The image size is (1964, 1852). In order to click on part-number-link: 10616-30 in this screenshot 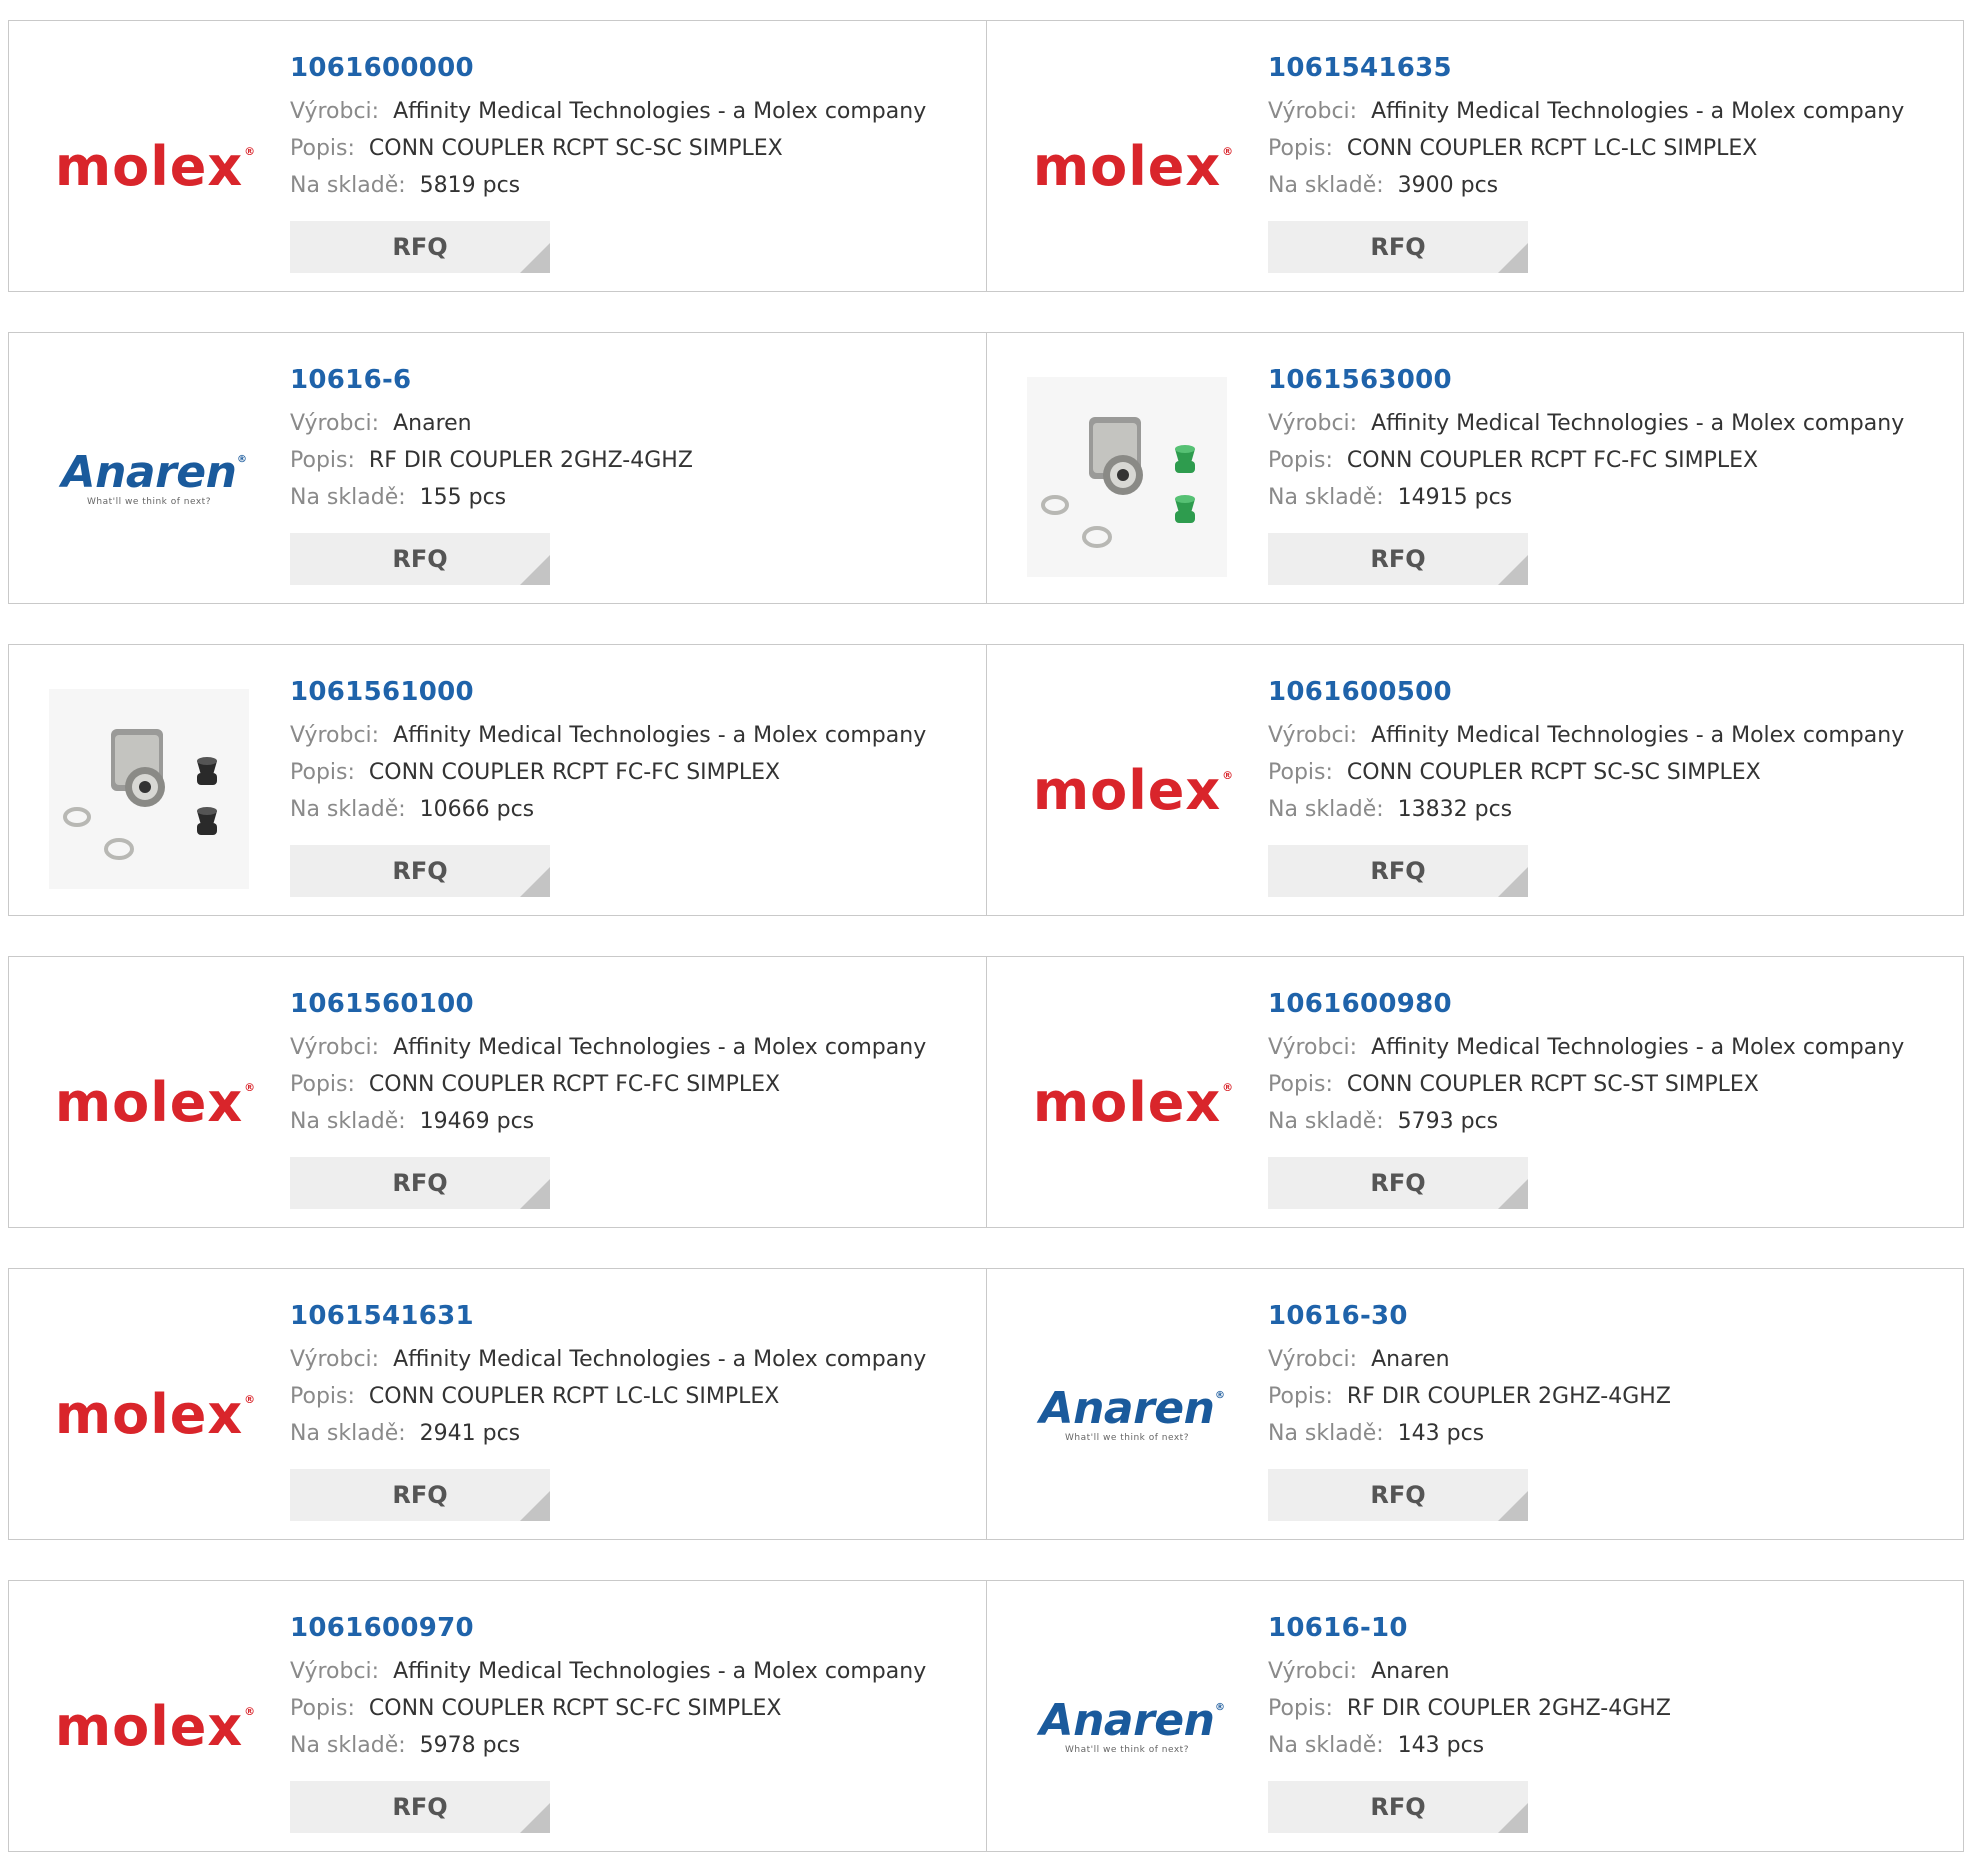, I will do `click(1469, 1316)`.